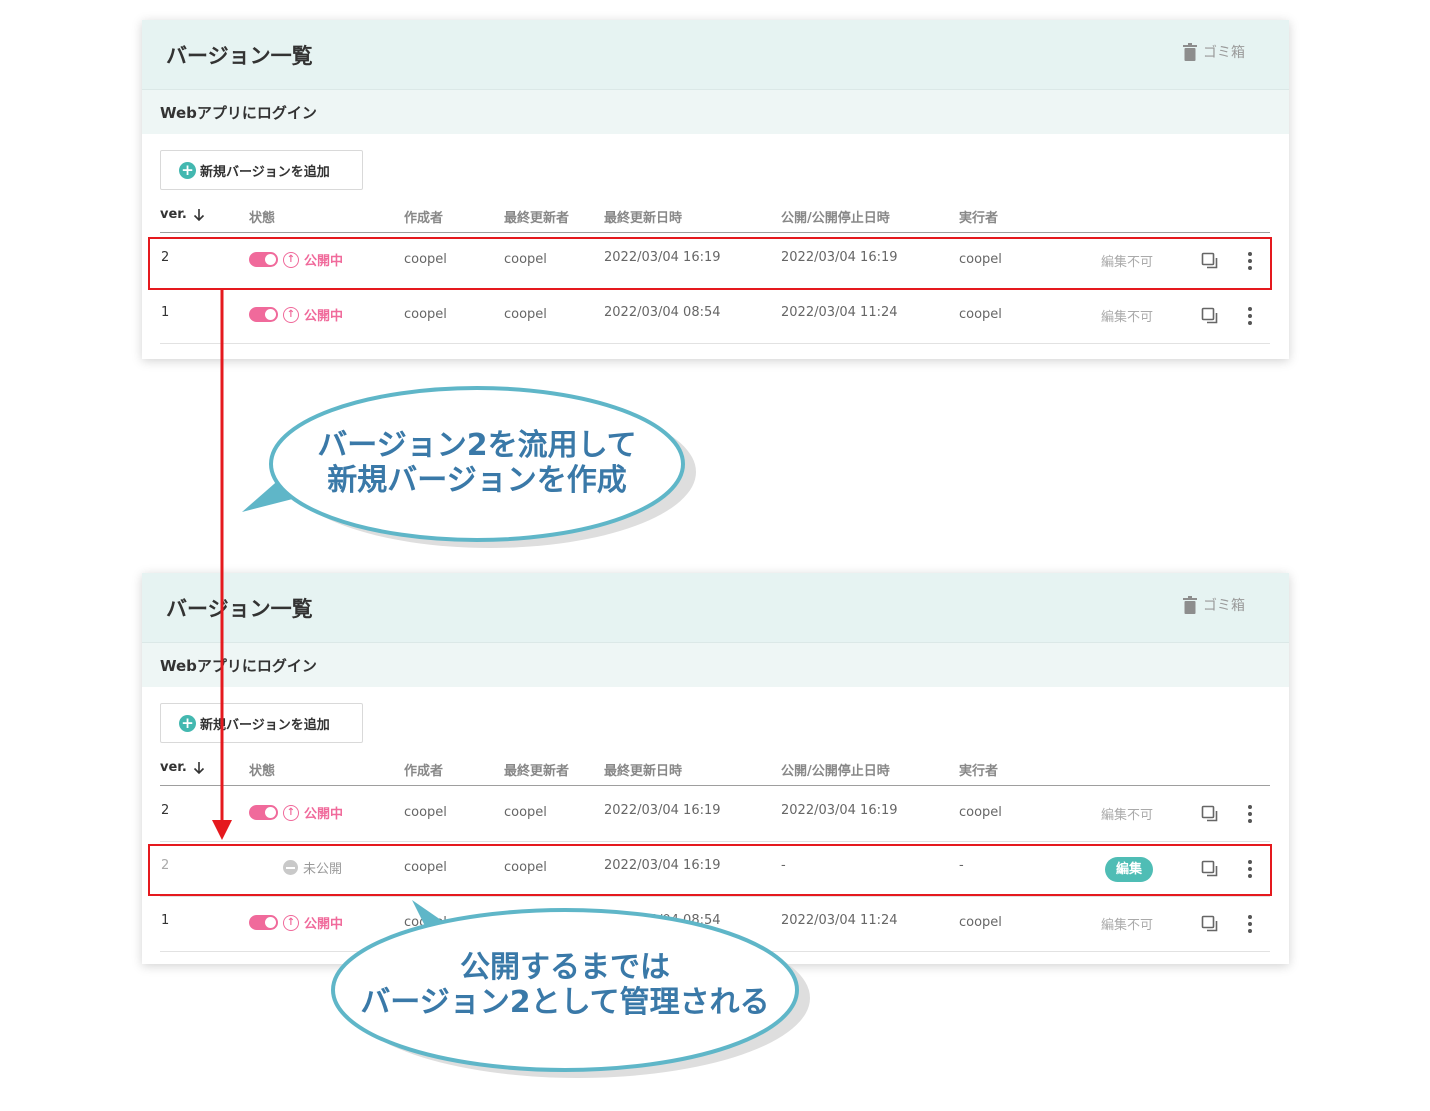 This screenshot has width=1430, height=1111. What do you see at coordinates (222, 830) in the screenshot?
I see `red-arrow-head` at bounding box center [222, 830].